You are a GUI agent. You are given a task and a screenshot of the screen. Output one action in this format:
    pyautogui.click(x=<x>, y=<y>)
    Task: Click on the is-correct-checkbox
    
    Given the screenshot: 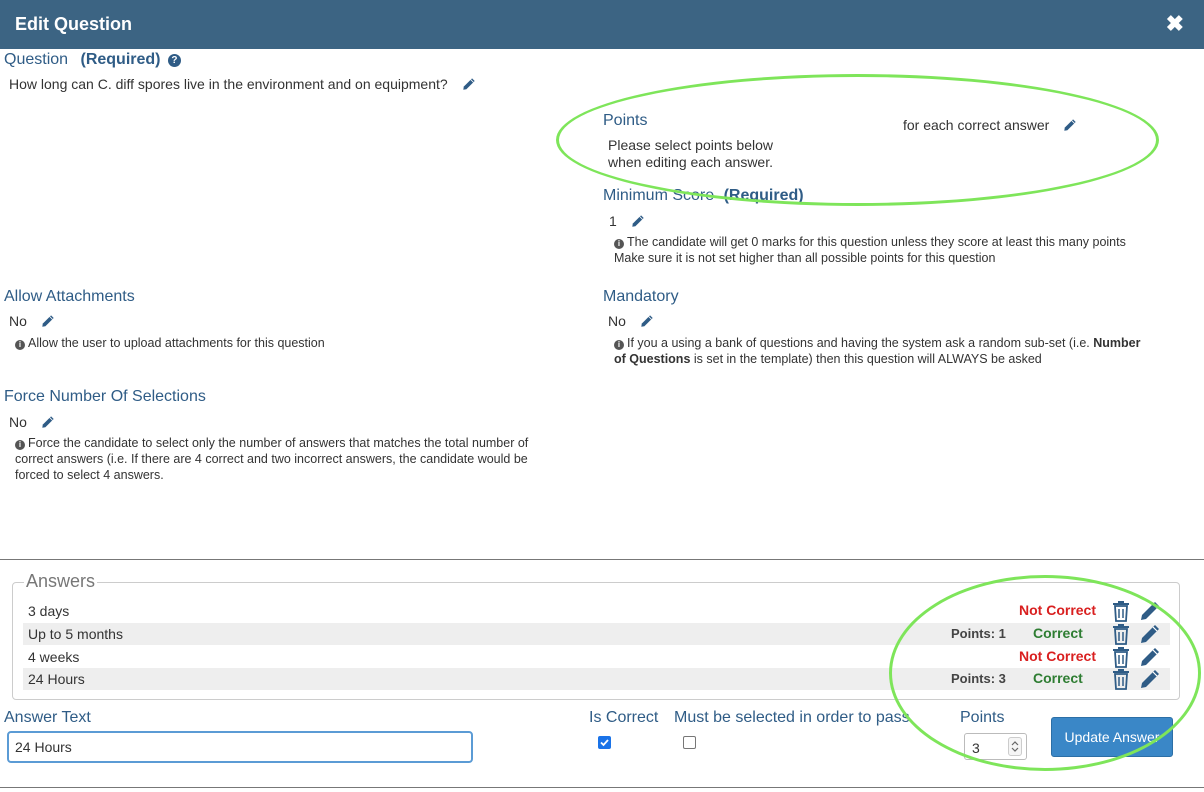 What is the action you would take?
    pyautogui.click(x=604, y=742)
    